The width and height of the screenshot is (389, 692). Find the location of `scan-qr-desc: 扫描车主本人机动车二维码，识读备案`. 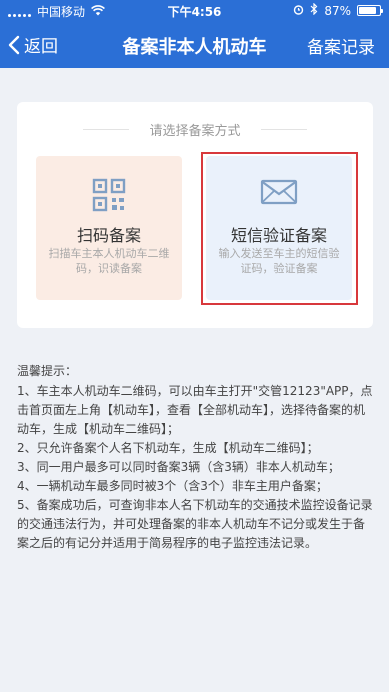

scan-qr-desc: 扫描车主本人机动车二维码，识读备案 is located at coordinates (109, 261).